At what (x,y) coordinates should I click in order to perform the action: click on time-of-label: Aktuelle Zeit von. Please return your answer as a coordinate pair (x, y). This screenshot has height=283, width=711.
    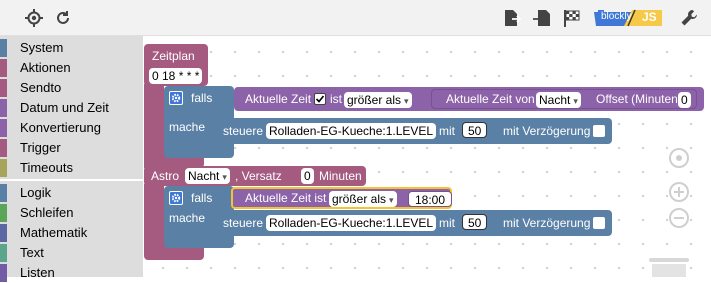
    Looking at the image, I should click on (490, 99).